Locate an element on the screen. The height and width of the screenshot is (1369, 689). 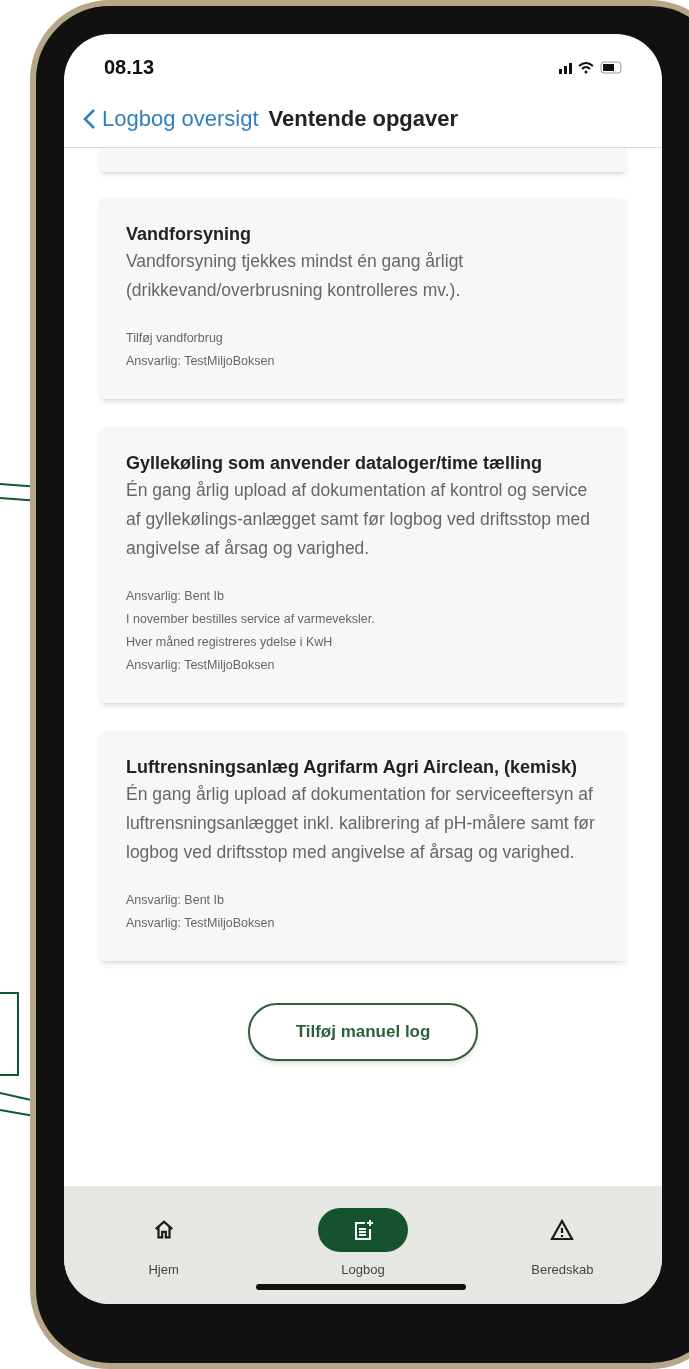
task-description: Én gang årlig upload af dokumentation for serviceeftersyn af luftrensningsanlægget inkl. kalibrering af pH-målere samt før logbog ved driftsstop med angivelse af årsag og varighed. is located at coordinates (361, 823).